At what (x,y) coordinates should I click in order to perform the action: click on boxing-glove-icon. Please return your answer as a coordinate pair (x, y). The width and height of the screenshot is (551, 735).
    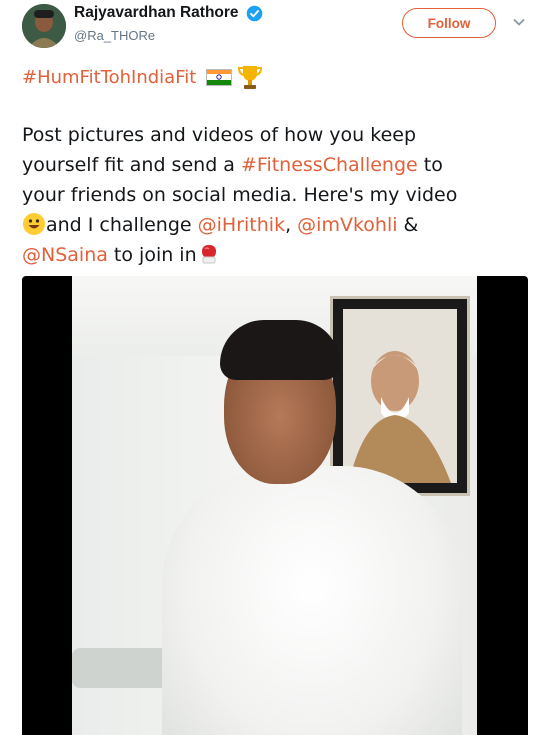
    Looking at the image, I should click on (208, 254).